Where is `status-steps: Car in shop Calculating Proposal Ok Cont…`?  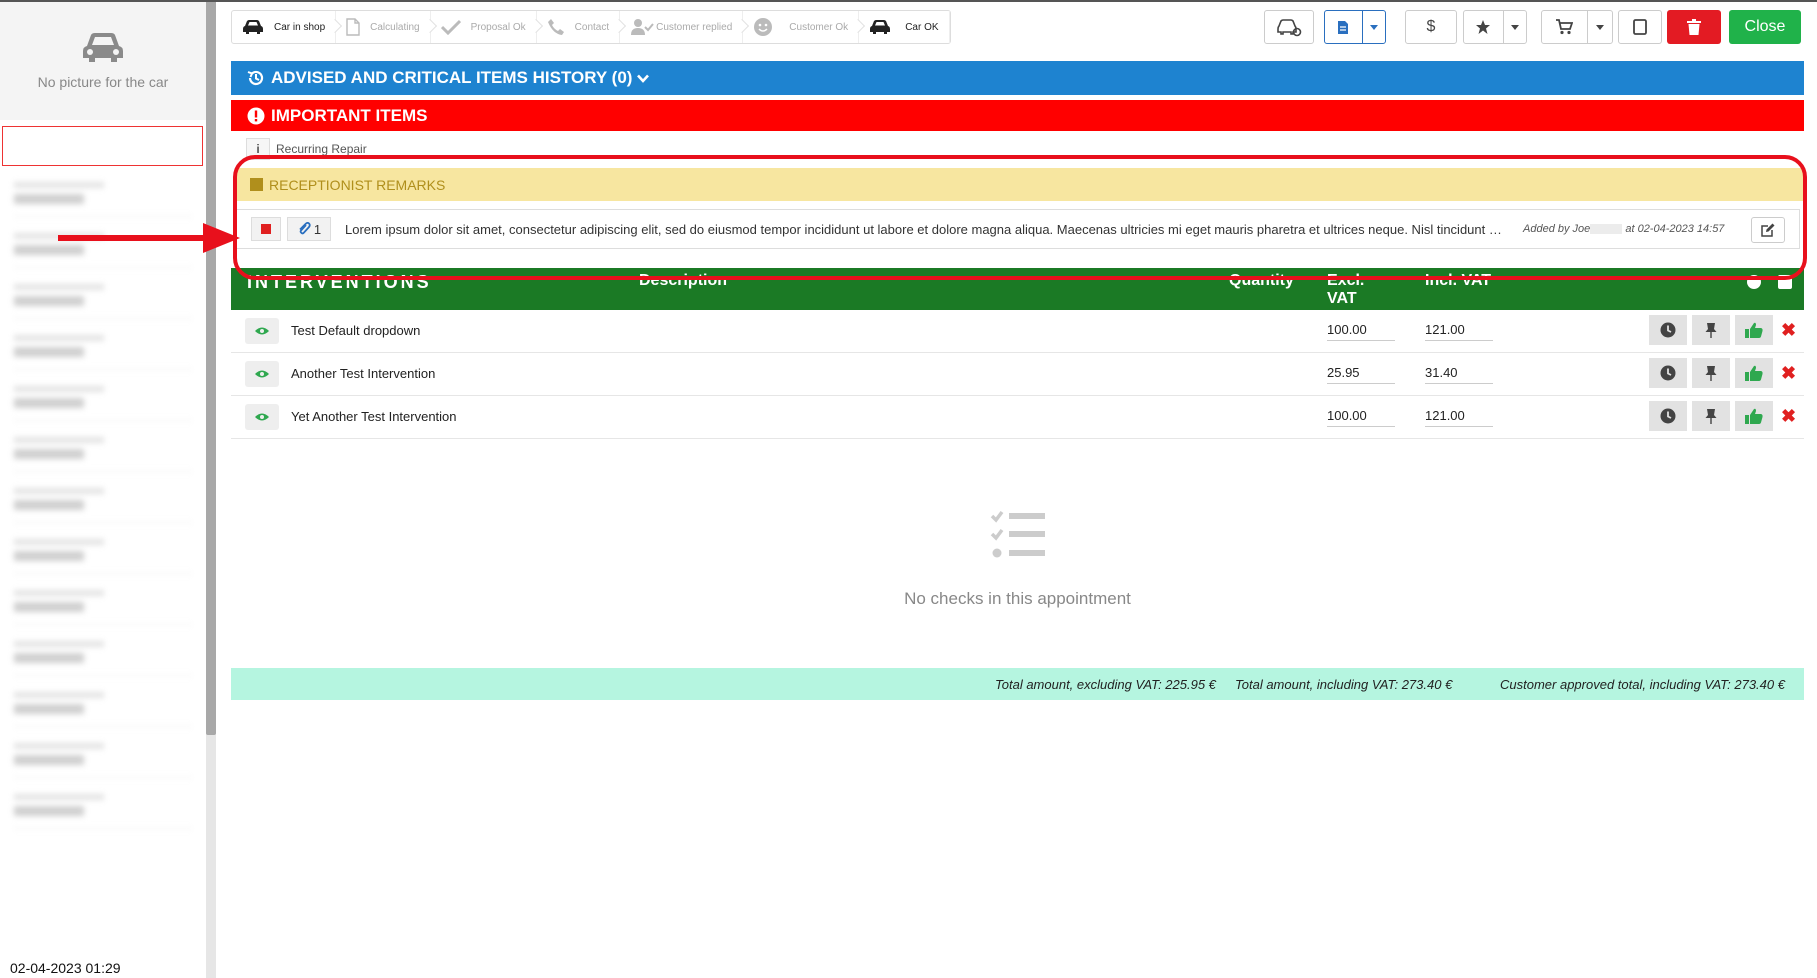 status-steps: Car in shop Calculating Proposal Ok Cont… is located at coordinates (591, 27).